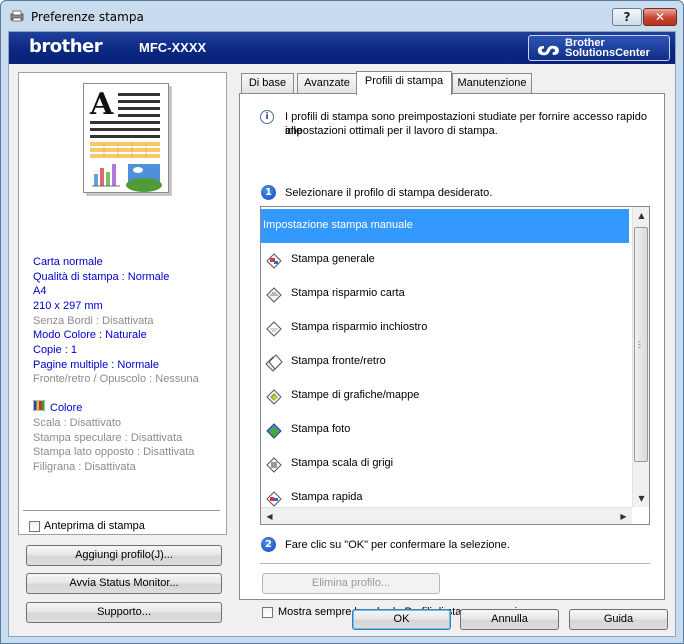 This screenshot has height=644, width=684. Describe the element at coordinates (333, 259) in the screenshot. I see `list-item-label: Stampa generale` at that location.